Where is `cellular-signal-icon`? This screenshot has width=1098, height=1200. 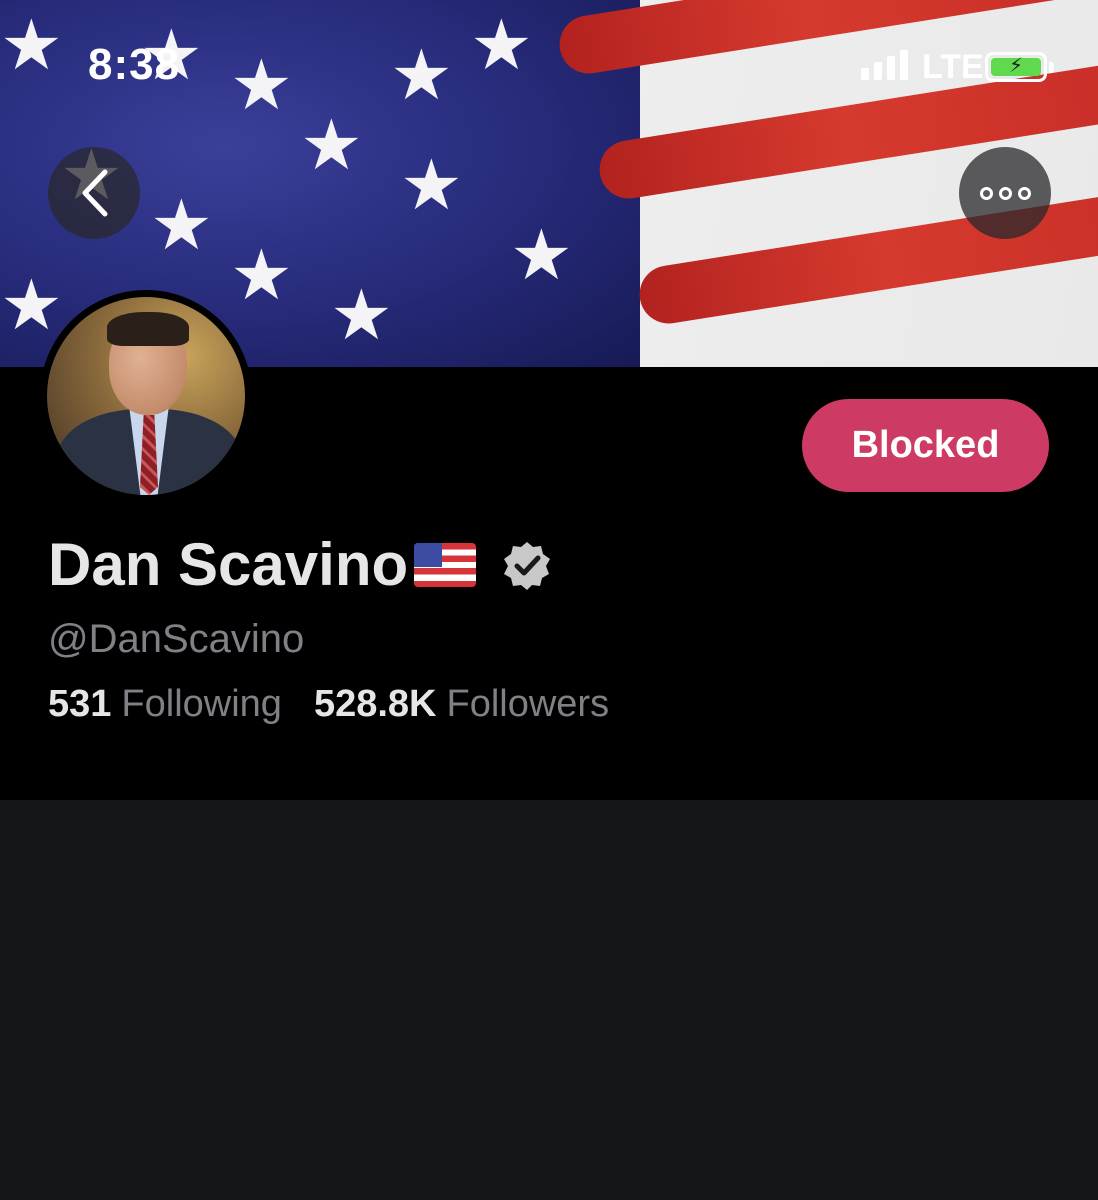
cellular-signal-icon is located at coordinates (884, 65).